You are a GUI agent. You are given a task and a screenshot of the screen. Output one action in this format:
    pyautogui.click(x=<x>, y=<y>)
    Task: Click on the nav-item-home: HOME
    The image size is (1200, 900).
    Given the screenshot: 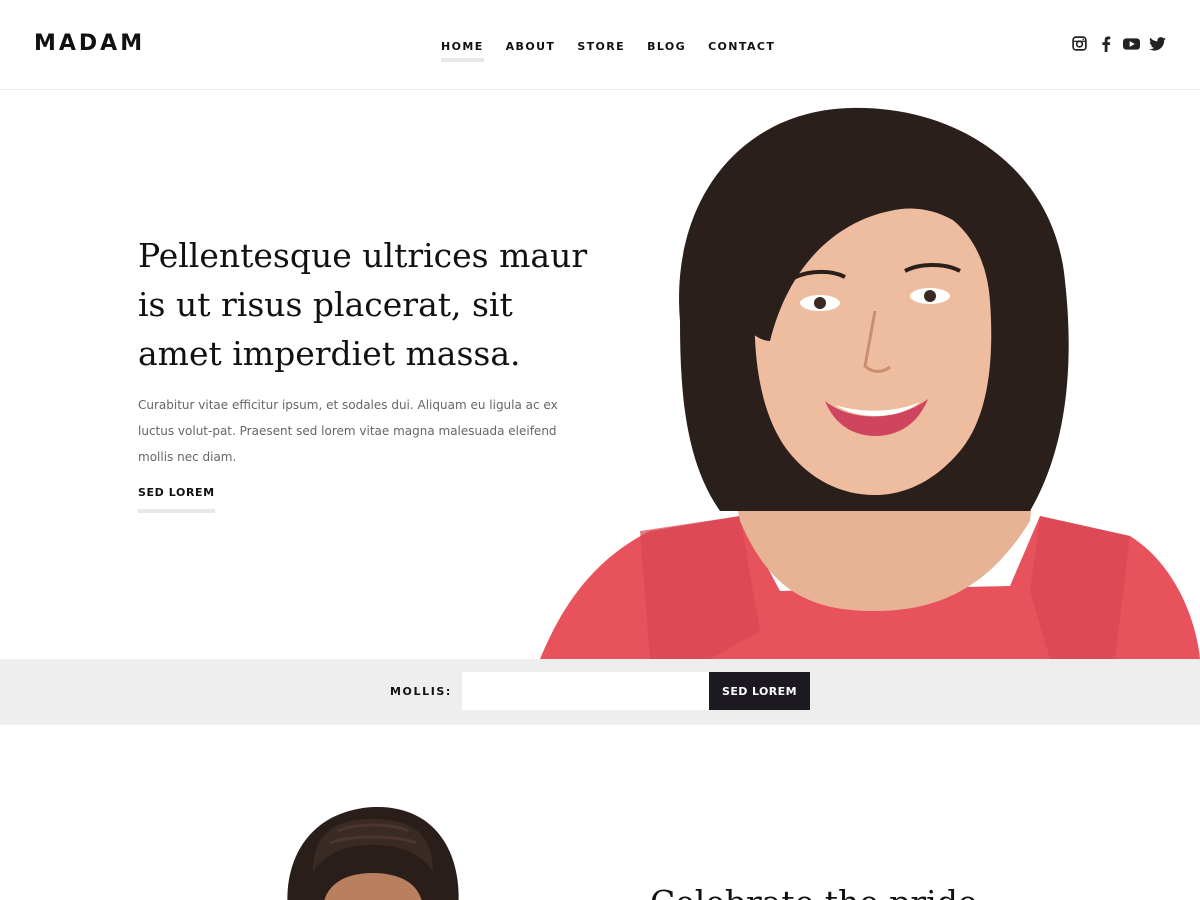 What is the action you would take?
    pyautogui.click(x=462, y=51)
    